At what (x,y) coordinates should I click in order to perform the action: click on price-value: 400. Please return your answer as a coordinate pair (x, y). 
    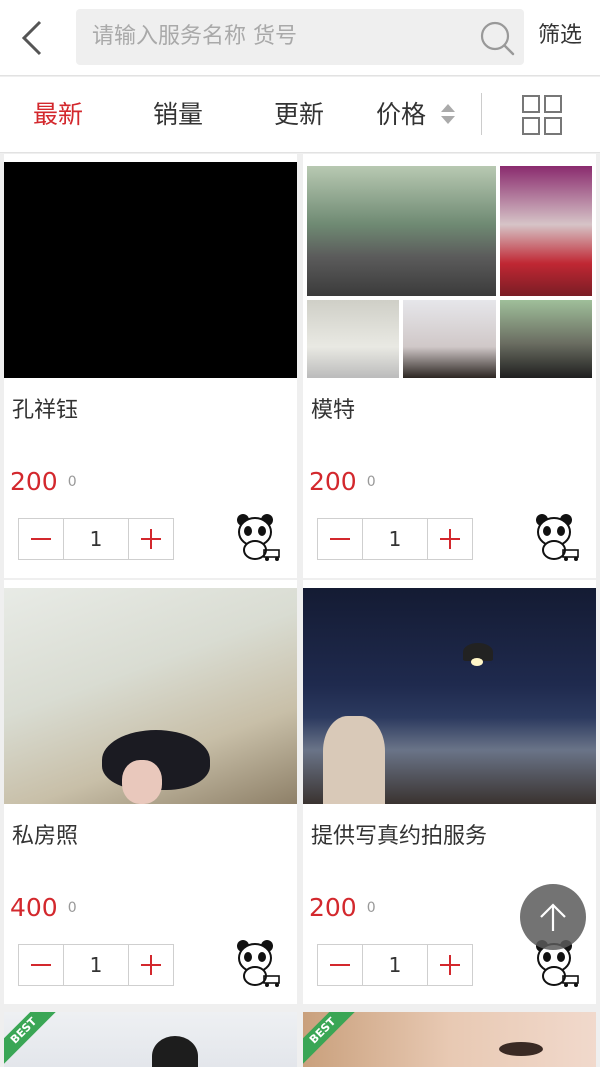
    Looking at the image, I should click on (34, 907).